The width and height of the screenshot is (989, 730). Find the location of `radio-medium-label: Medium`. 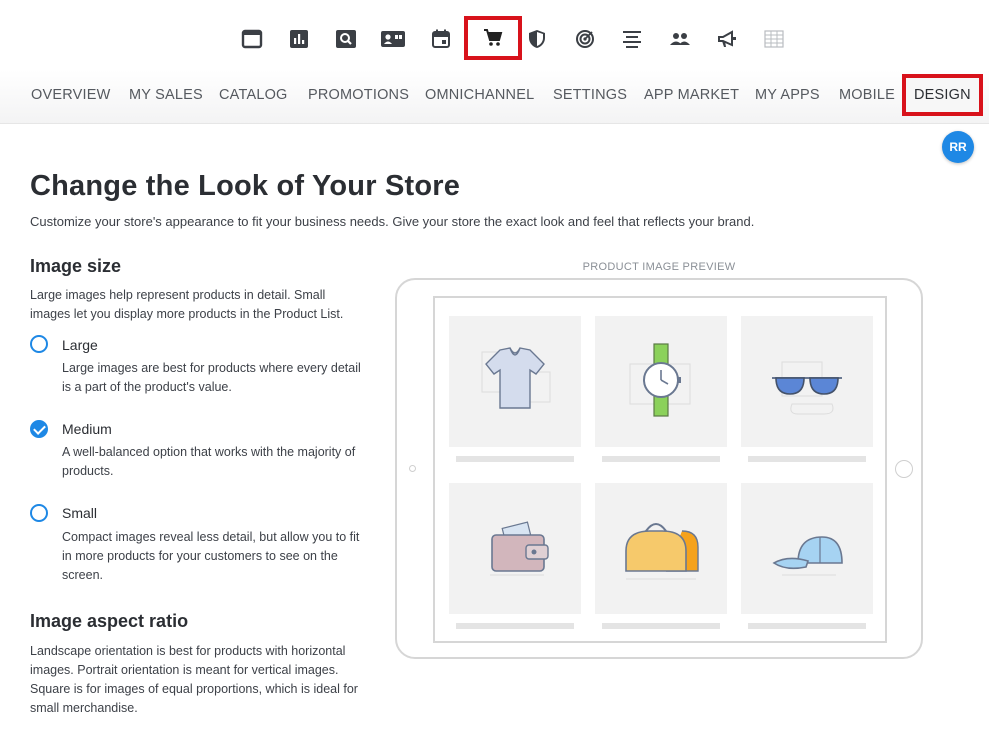

radio-medium-label: Medium is located at coordinates (87, 429).